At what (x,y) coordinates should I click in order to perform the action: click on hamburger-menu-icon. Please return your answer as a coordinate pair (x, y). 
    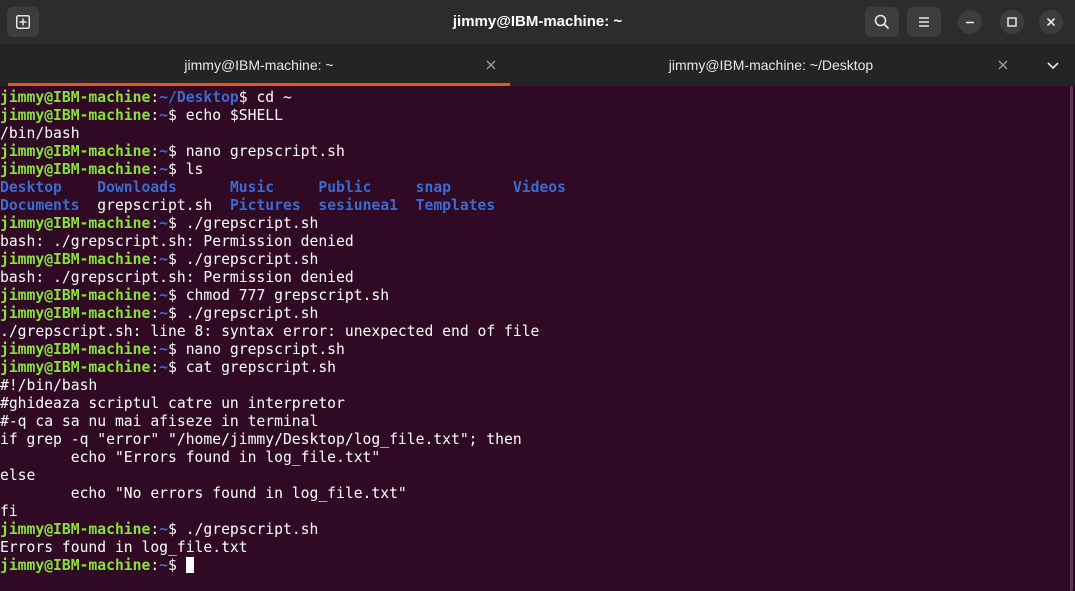
    Looking at the image, I should click on (924, 22).